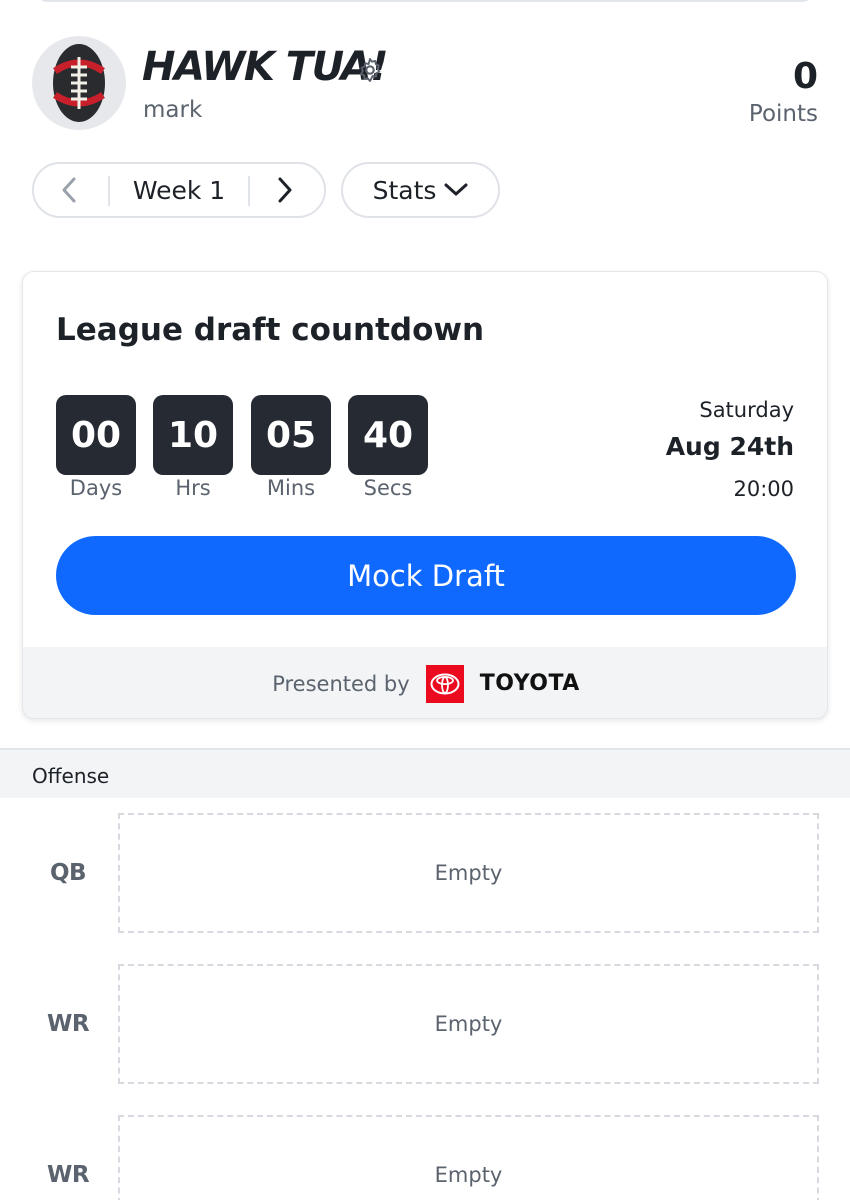 Image resolution: width=850 pixels, height=1200 pixels. I want to click on chevron-right-icon, so click(285, 190).